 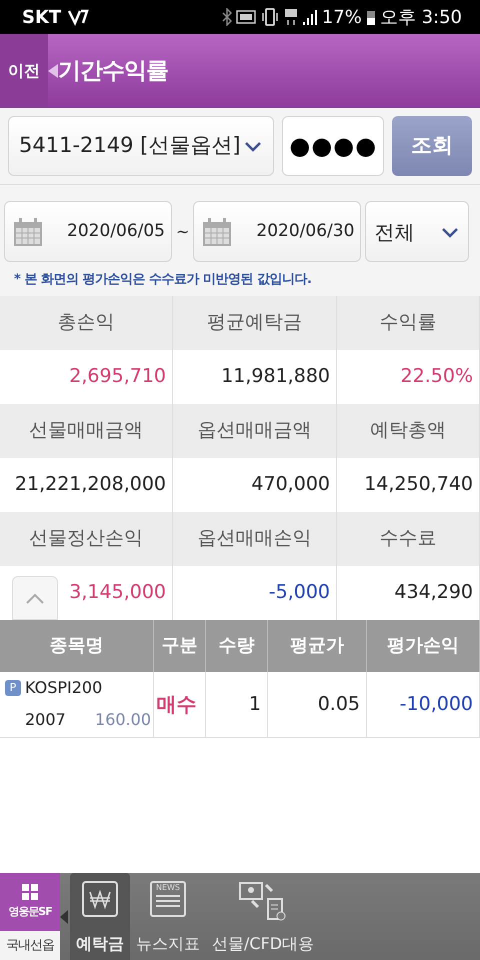 What do you see at coordinates (77, 646) in the screenshot?
I see `column-header: 종목명` at bounding box center [77, 646].